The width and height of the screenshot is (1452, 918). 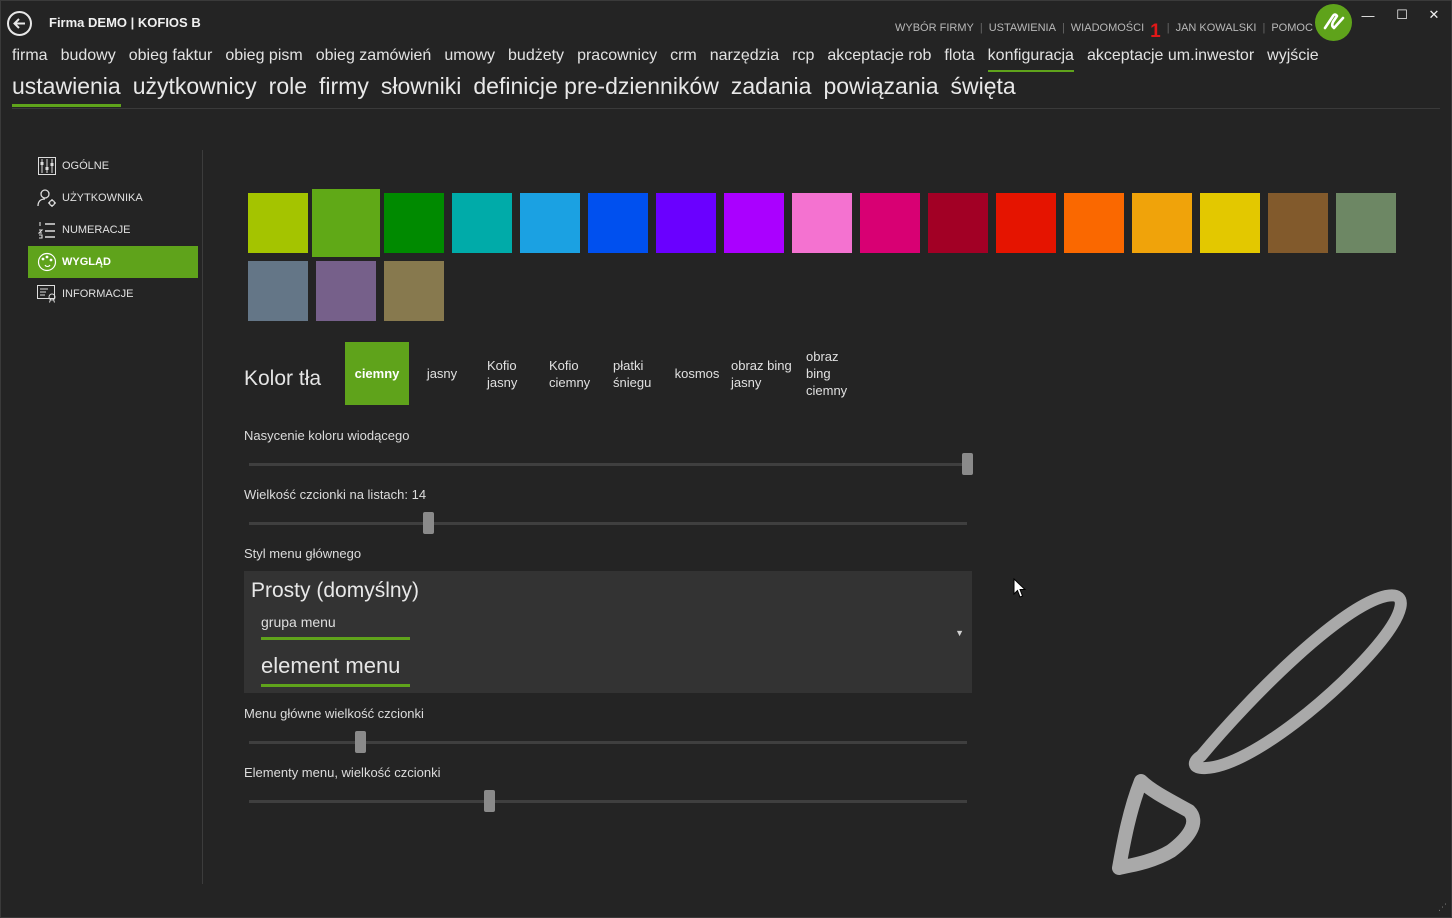 I want to click on kofios-logo-icon, so click(x=1333, y=20).